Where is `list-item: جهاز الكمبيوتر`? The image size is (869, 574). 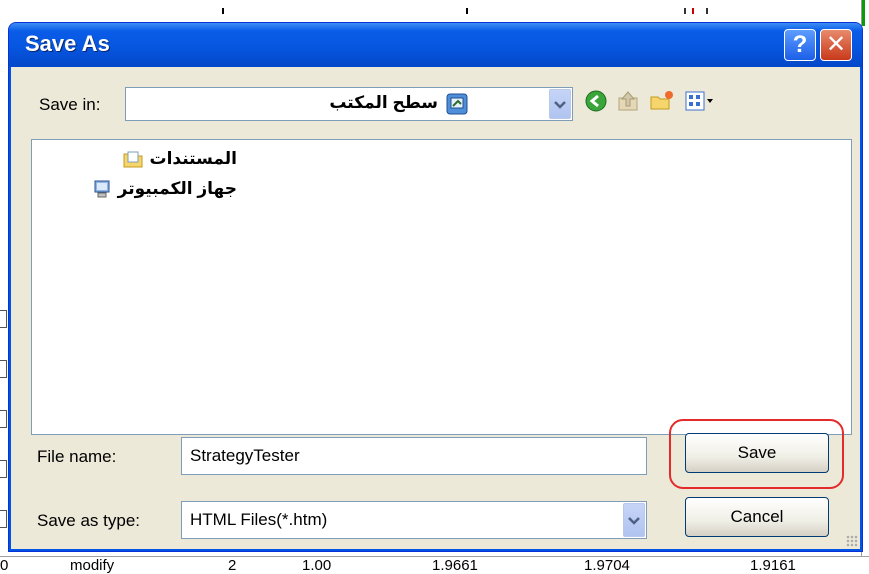 list-item: جهاز الكمبيوتر is located at coordinates (164, 189).